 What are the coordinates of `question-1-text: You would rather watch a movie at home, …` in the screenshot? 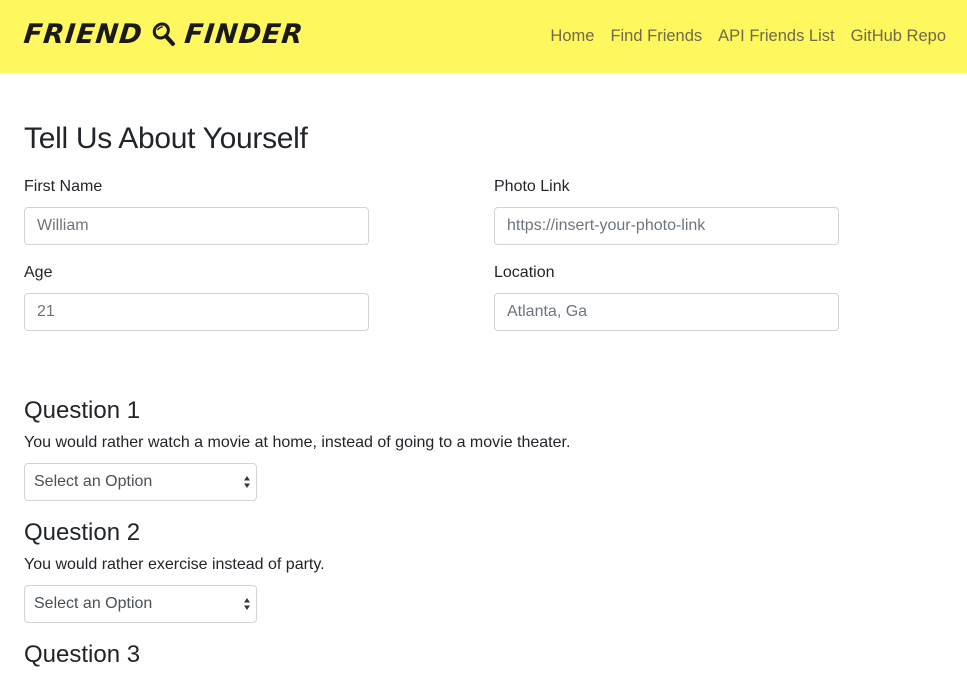 It's located at (297, 442).